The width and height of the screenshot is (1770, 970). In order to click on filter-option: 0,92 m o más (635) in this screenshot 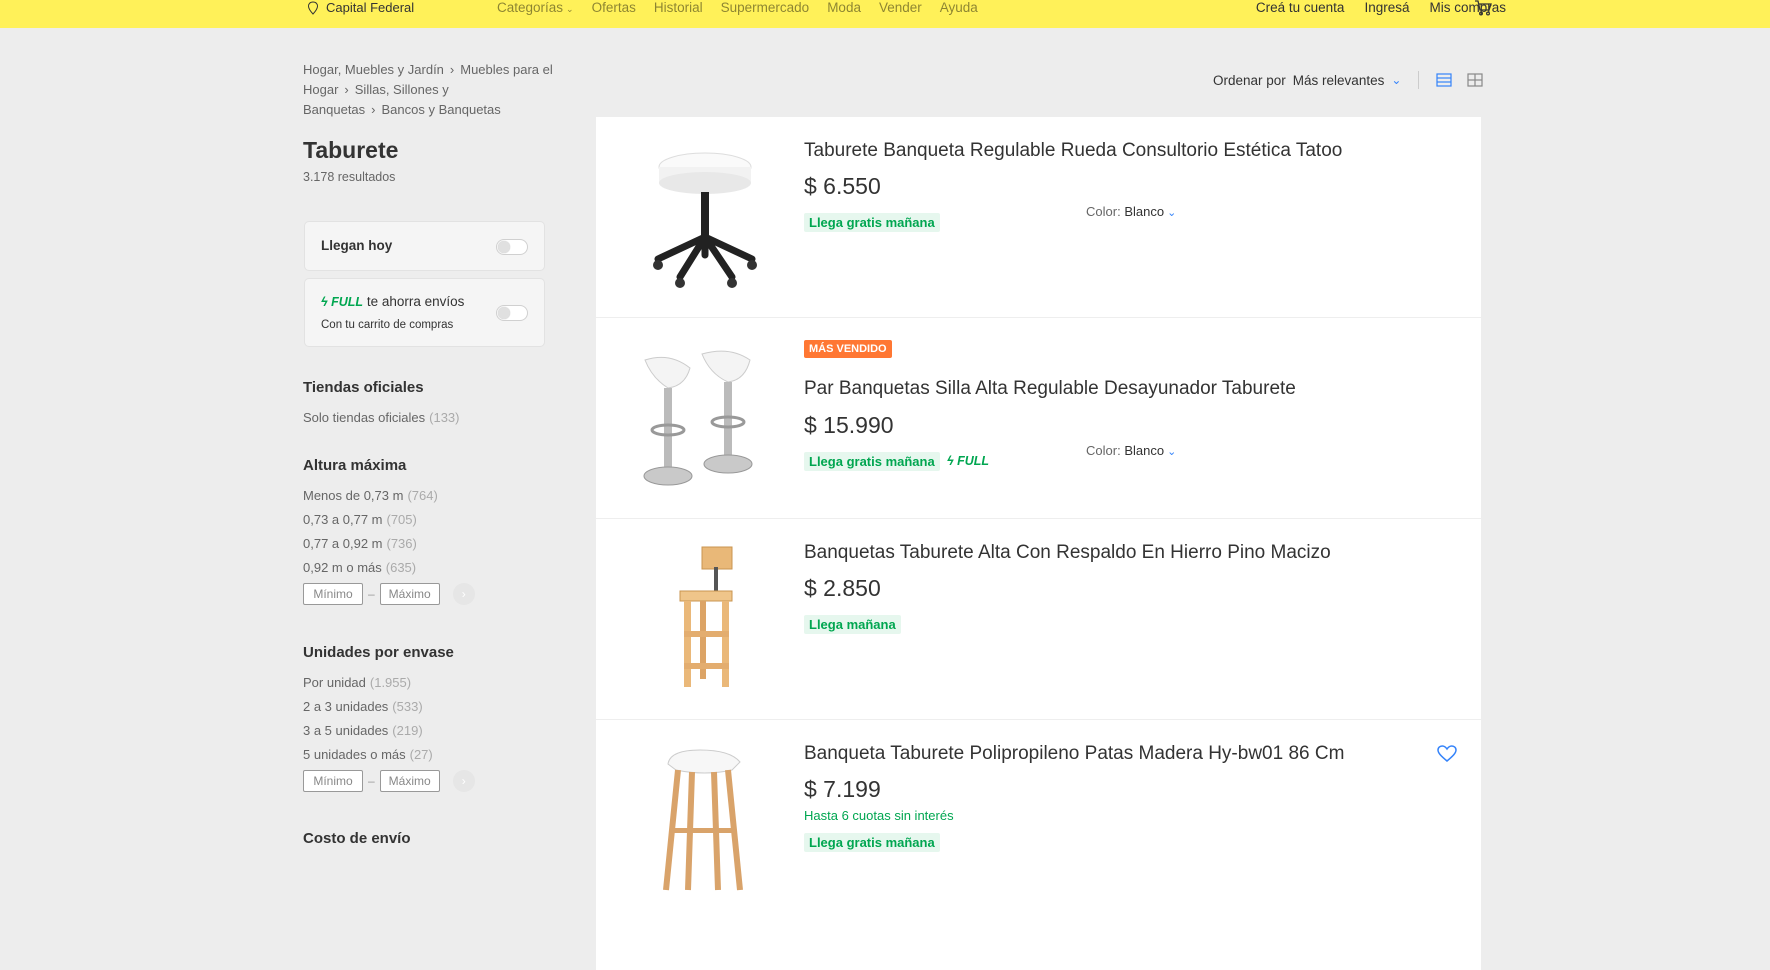, I will do `click(359, 567)`.